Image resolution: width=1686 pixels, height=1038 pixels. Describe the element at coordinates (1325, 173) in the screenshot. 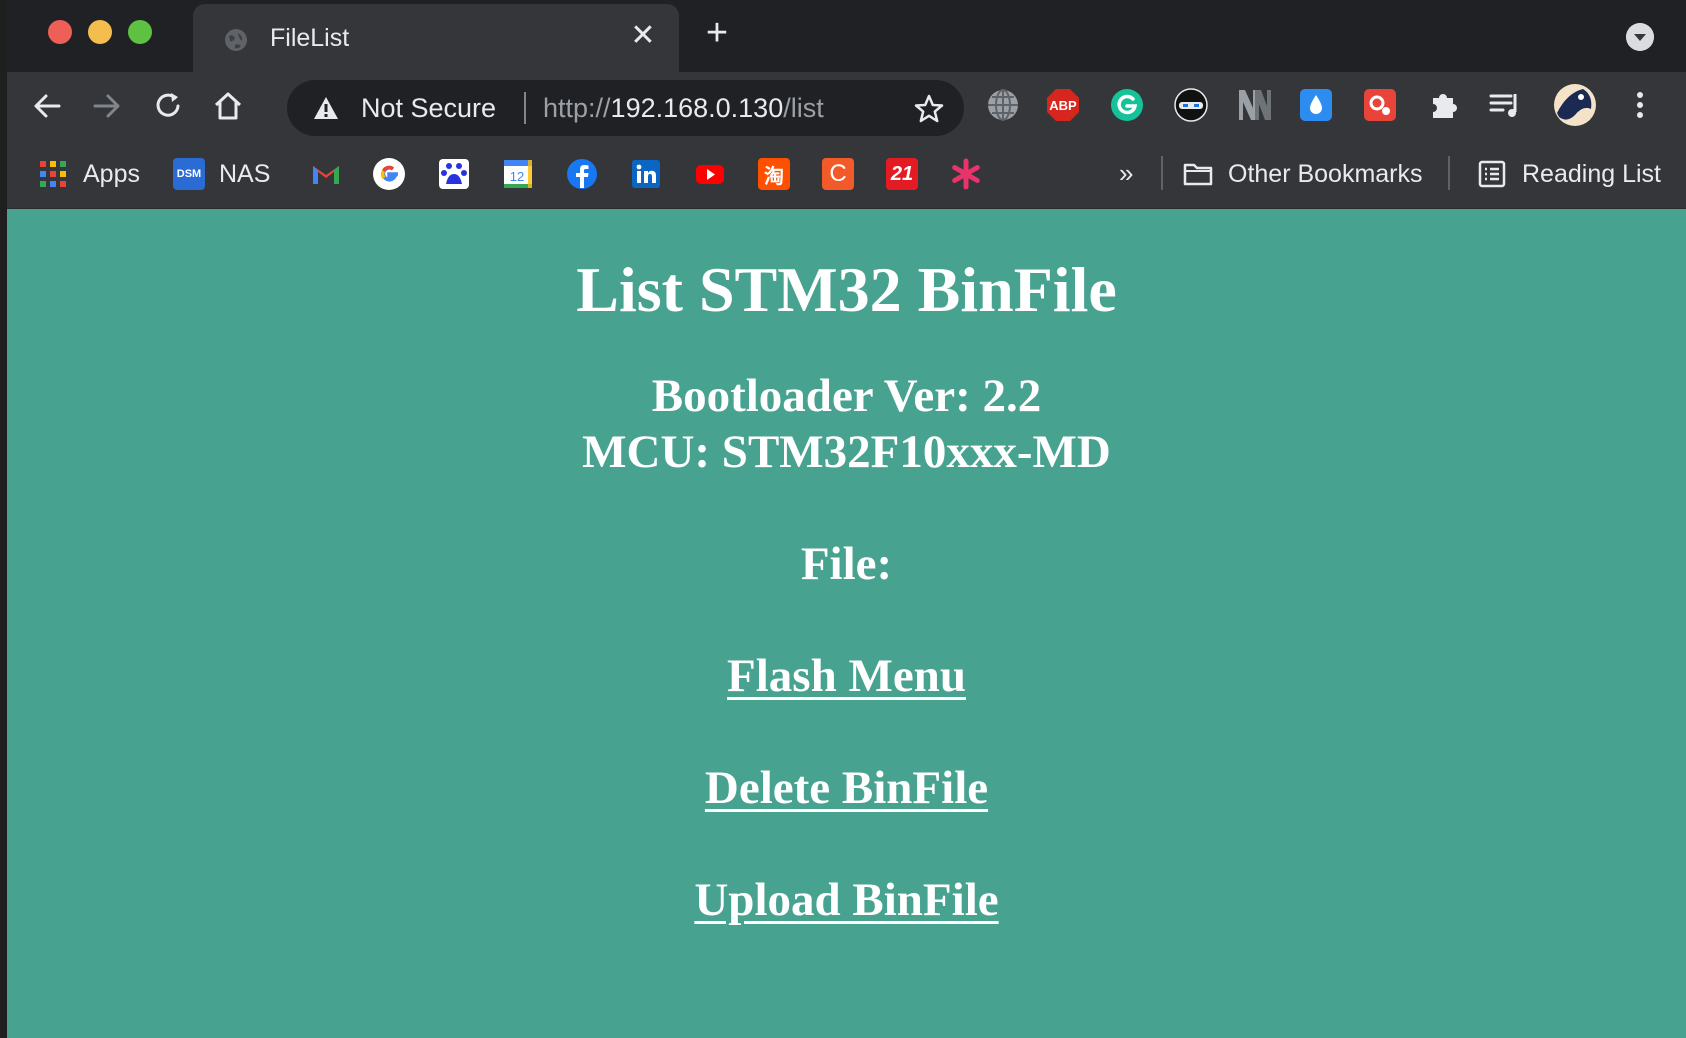

I see `other-bookmarks-label: Other Bookmarks` at that location.